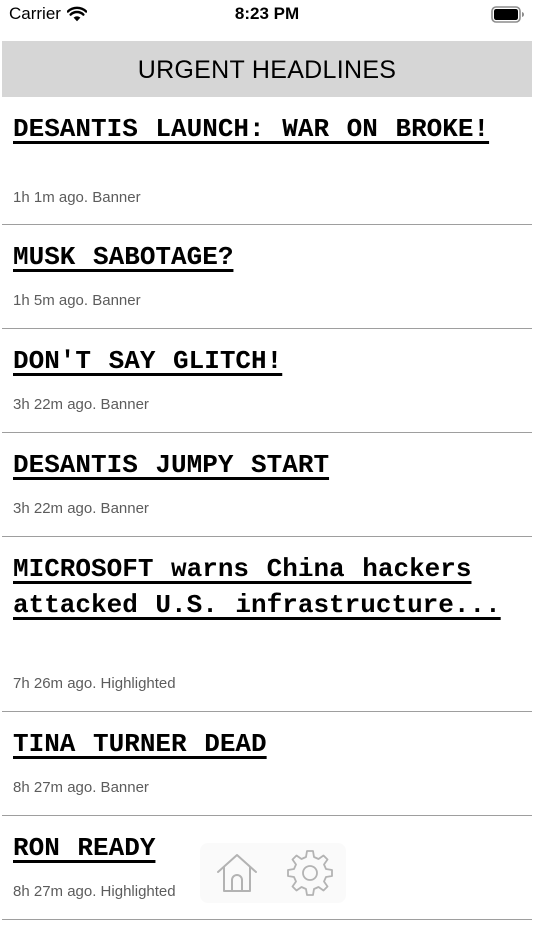 This screenshot has width=534, height=950. I want to click on page-header: URGENT HEADLINES, so click(267, 69).